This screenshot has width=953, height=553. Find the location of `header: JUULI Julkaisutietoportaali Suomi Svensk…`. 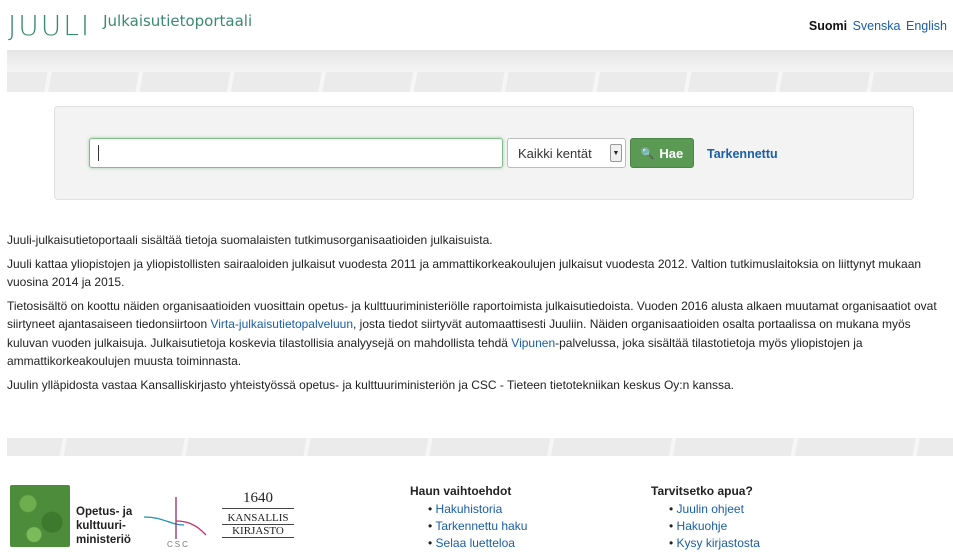

header: JUULI Julkaisutietoportaali Suomi Svensk… is located at coordinates (476, 25).